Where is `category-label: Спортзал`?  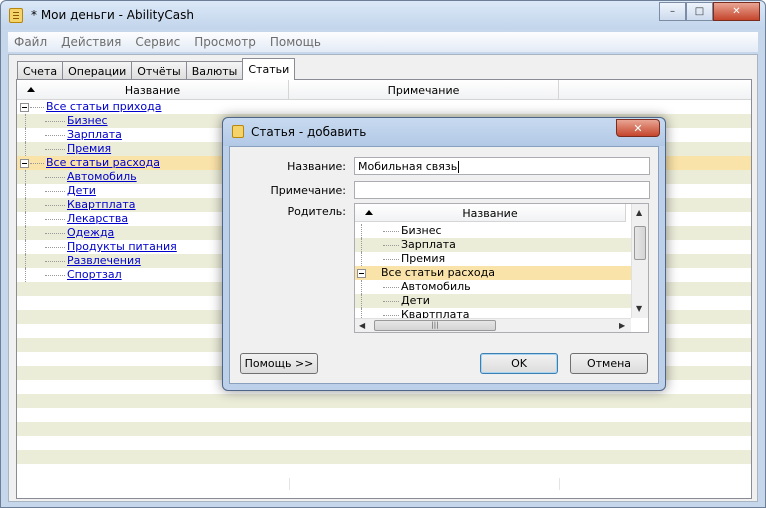
category-label: Спортзал is located at coordinates (94, 275).